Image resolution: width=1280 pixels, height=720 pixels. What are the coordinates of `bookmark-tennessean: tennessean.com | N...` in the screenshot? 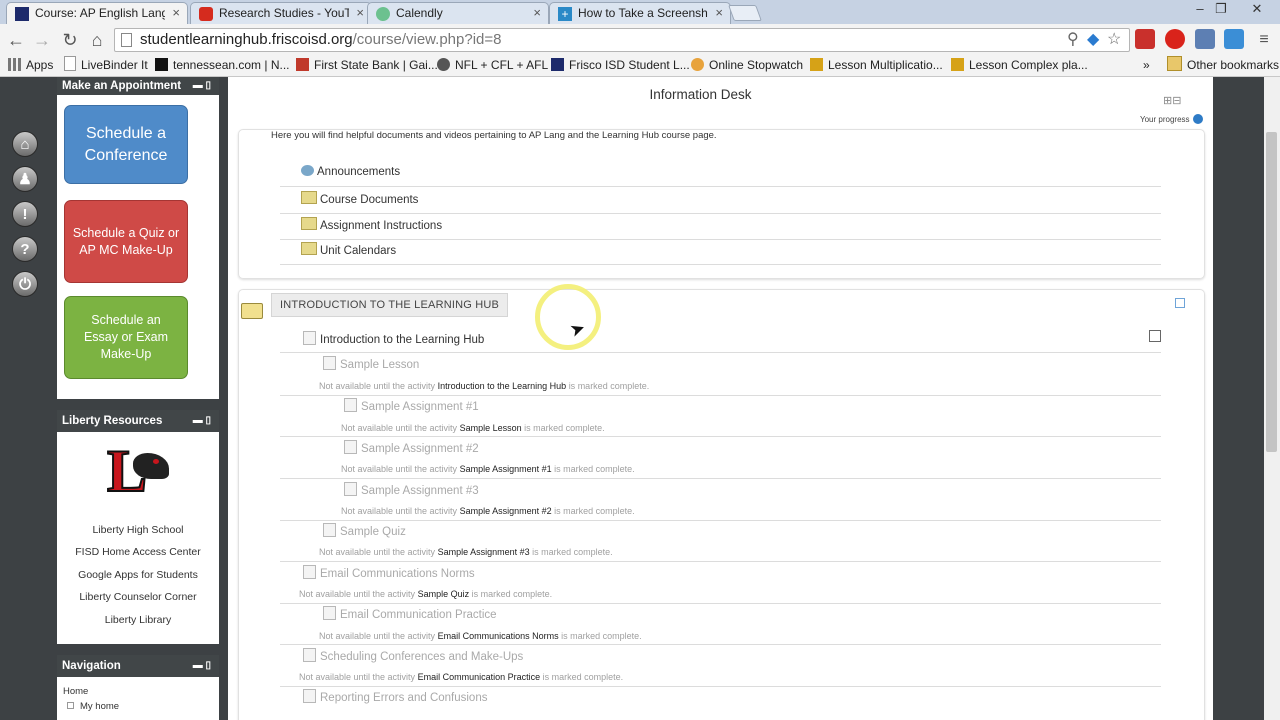 It's located at (222, 65).